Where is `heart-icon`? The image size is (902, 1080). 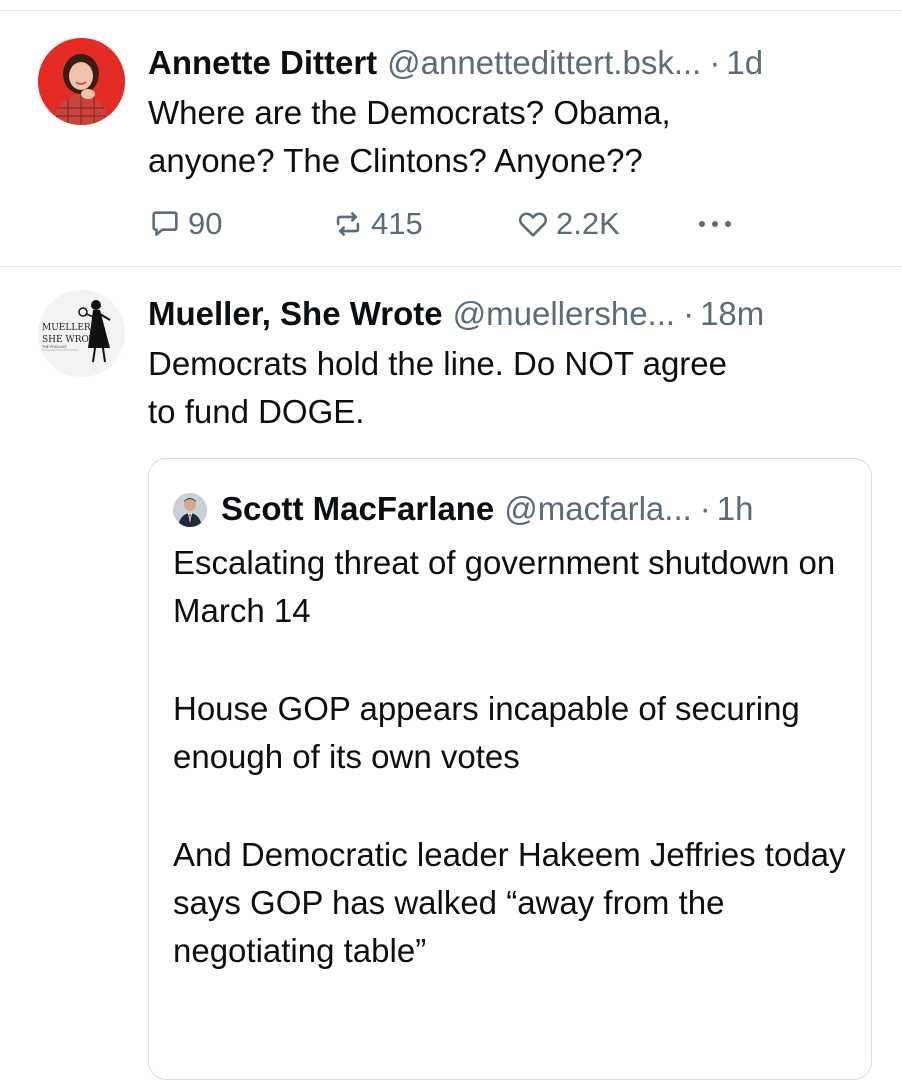 heart-icon is located at coordinates (533, 224).